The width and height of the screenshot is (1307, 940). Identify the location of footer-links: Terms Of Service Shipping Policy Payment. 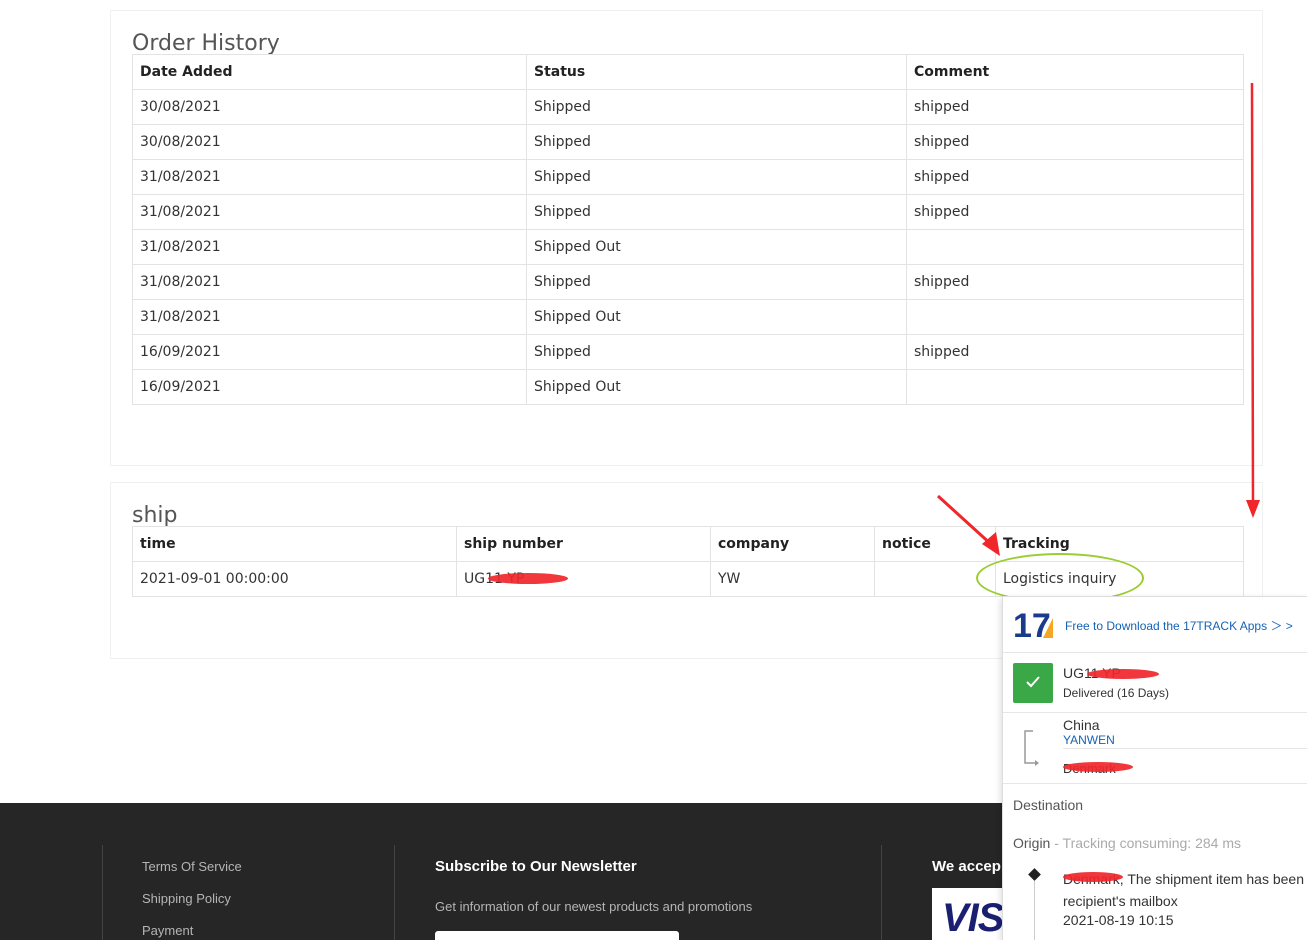
(192, 899).